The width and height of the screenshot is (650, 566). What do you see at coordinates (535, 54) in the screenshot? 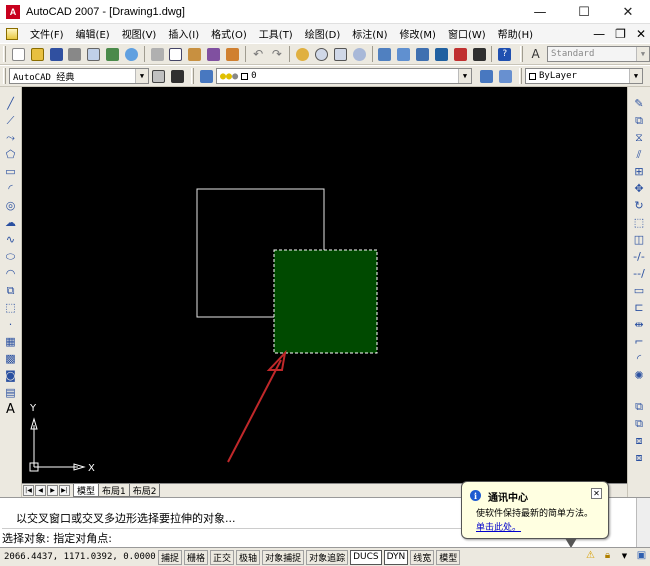
I see `text-style-icon: A` at bounding box center [535, 54].